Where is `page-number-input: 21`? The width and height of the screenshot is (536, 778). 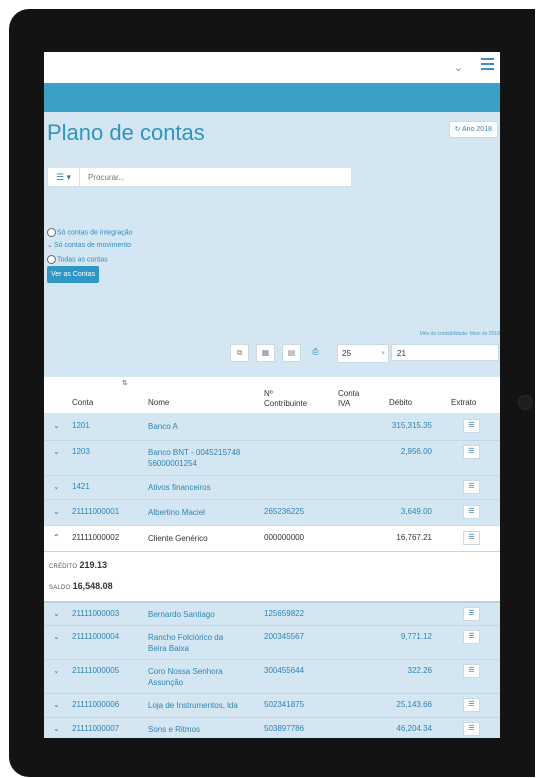 page-number-input: 21 is located at coordinates (445, 352).